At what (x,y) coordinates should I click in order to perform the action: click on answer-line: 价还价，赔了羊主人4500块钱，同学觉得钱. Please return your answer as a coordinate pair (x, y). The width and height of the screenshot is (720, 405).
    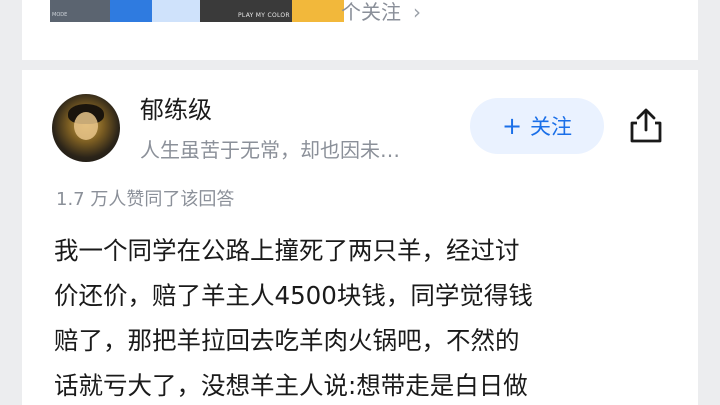
    Looking at the image, I should click on (293, 295).